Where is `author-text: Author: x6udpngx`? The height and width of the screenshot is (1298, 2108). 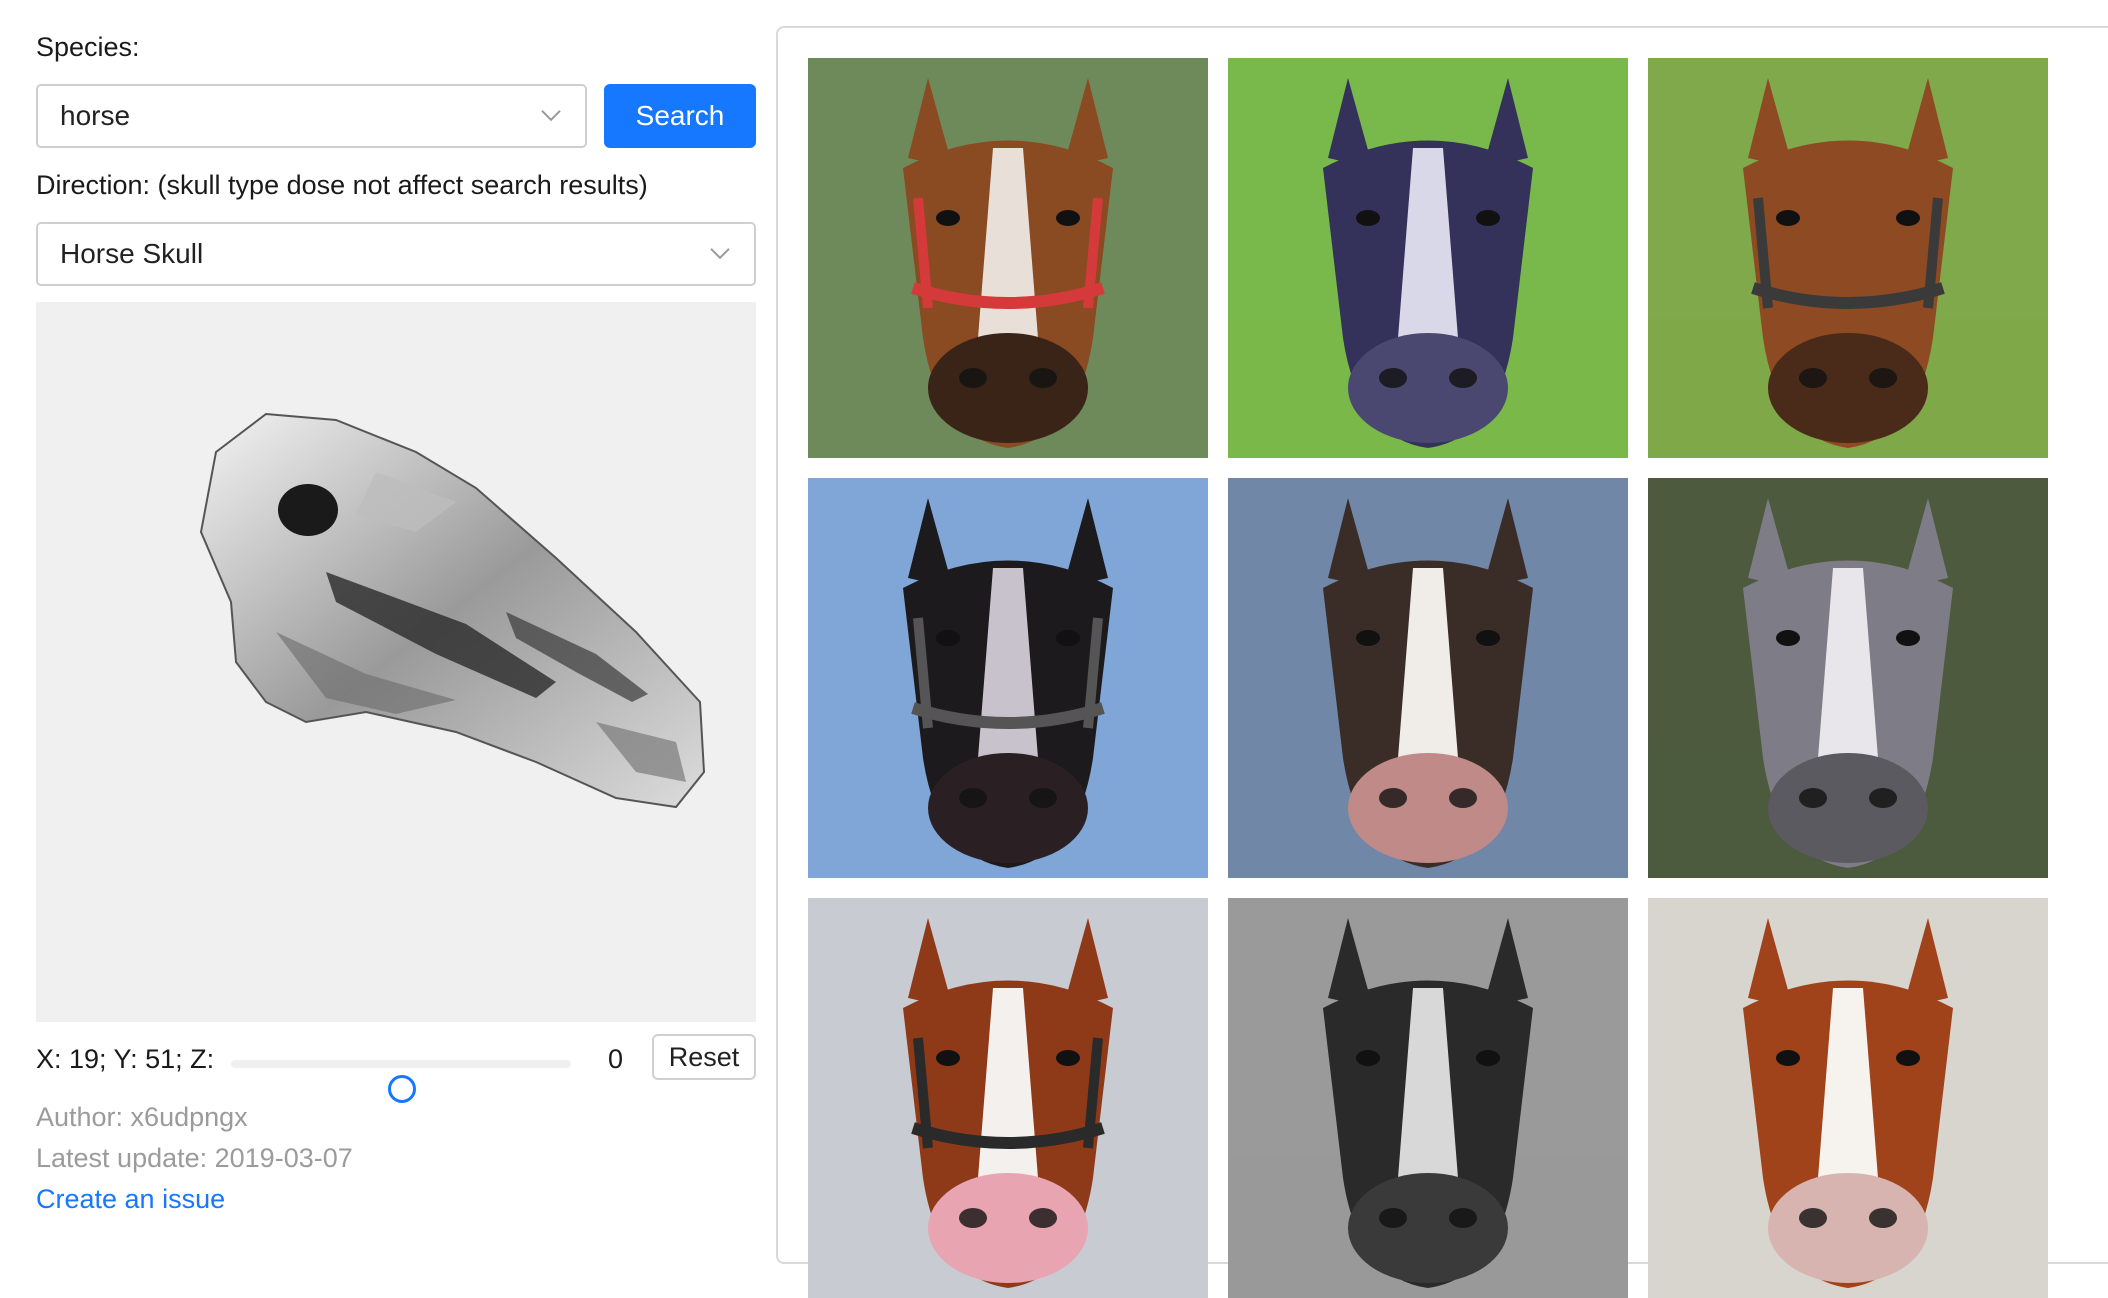 author-text: Author: x6udpngx is located at coordinates (142, 1117).